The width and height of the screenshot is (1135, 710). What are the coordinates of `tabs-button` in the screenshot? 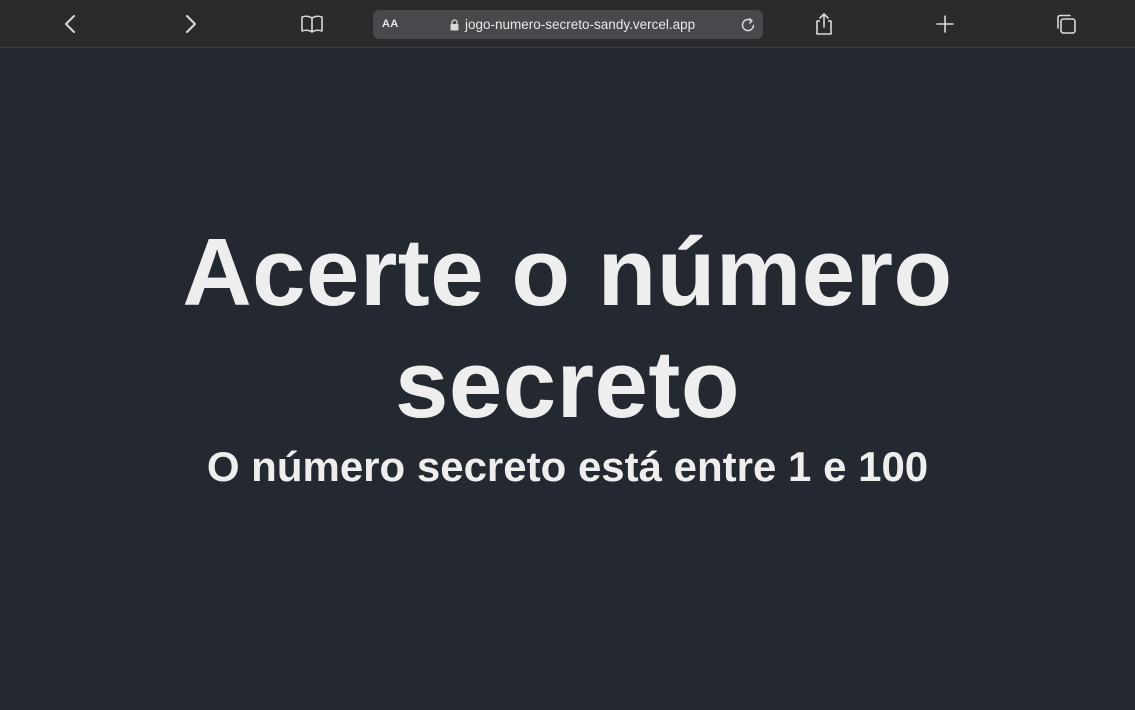 It's located at (1066, 24).